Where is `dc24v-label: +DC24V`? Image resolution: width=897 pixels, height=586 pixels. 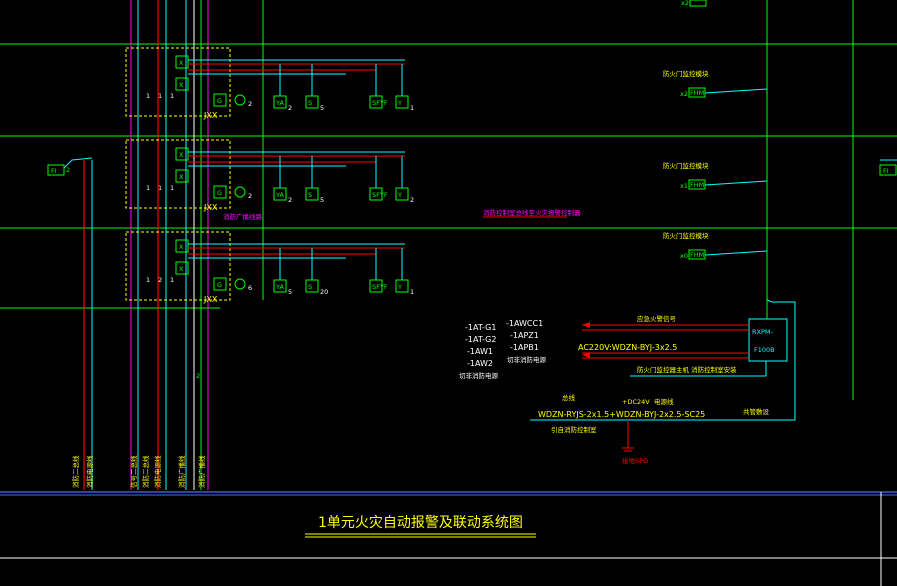 dc24v-label: +DC24V is located at coordinates (636, 402).